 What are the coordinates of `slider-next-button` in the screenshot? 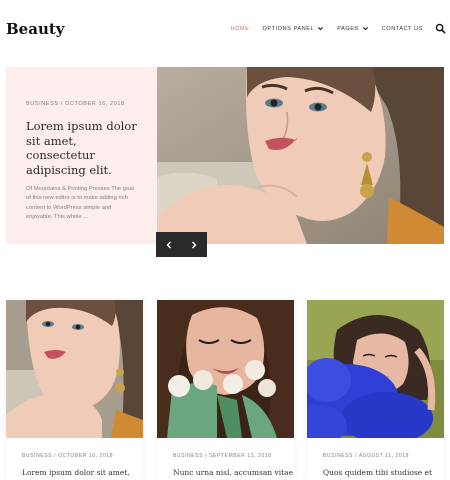 It's located at (193, 244).